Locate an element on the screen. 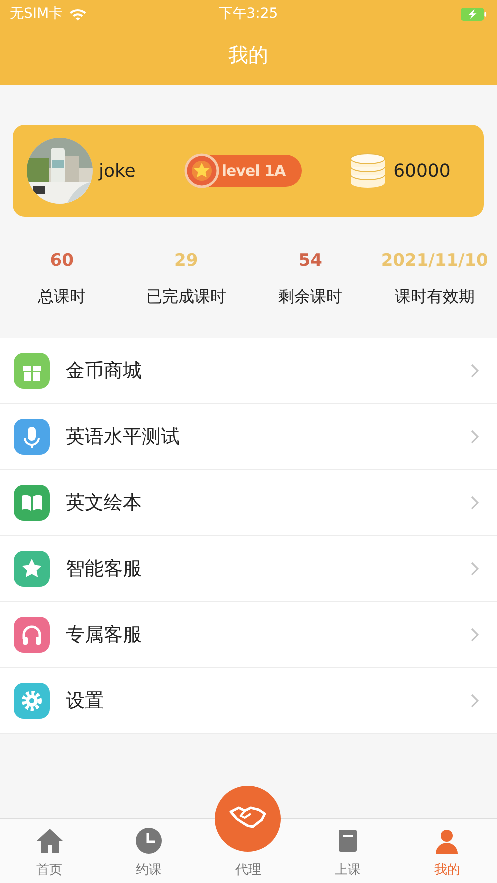 The width and height of the screenshot is (497, 883). stat-label: 剩余课时 is located at coordinates (310, 297).